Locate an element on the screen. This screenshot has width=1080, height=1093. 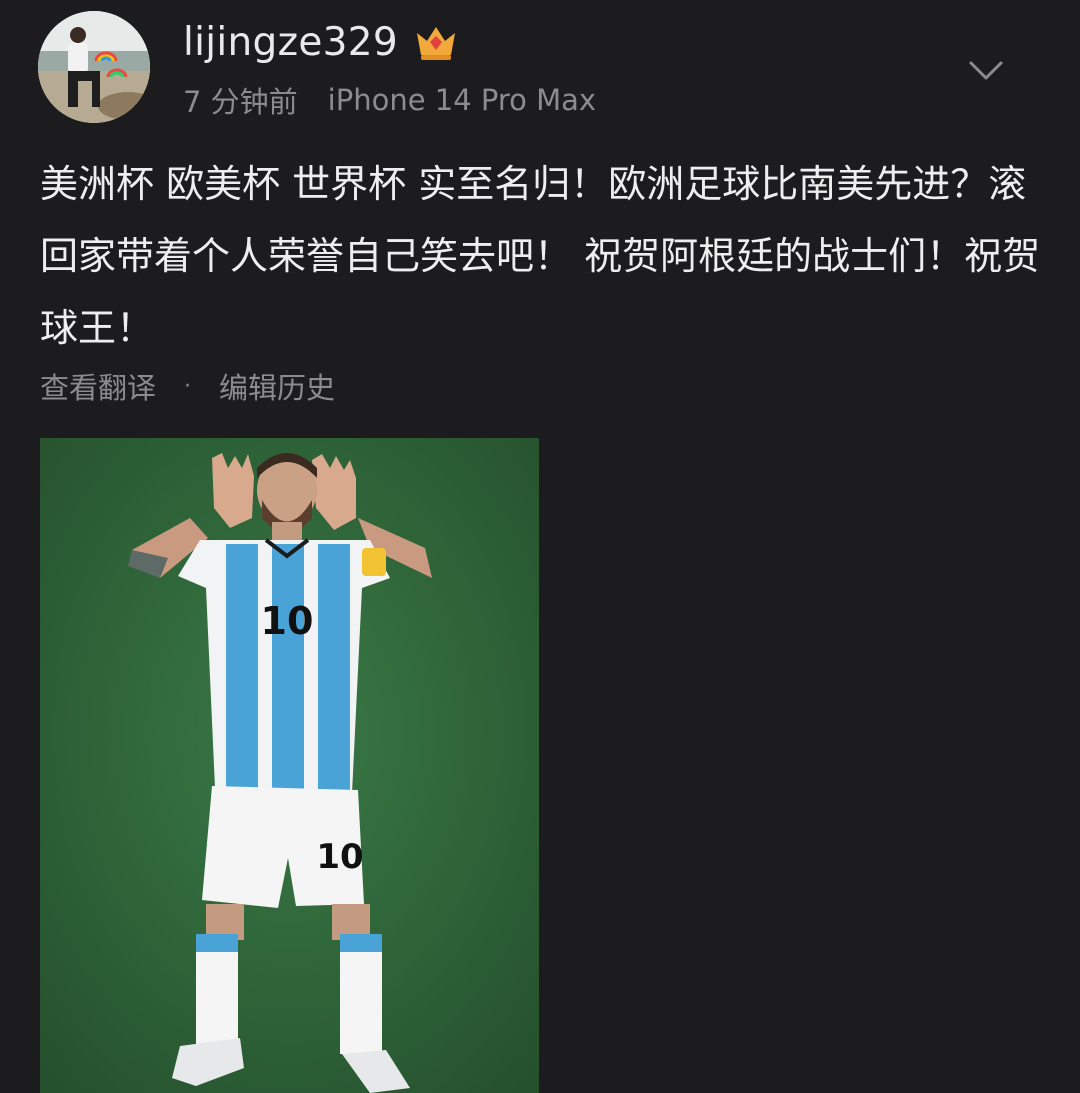
username: lijingze329 is located at coordinates (290, 42).